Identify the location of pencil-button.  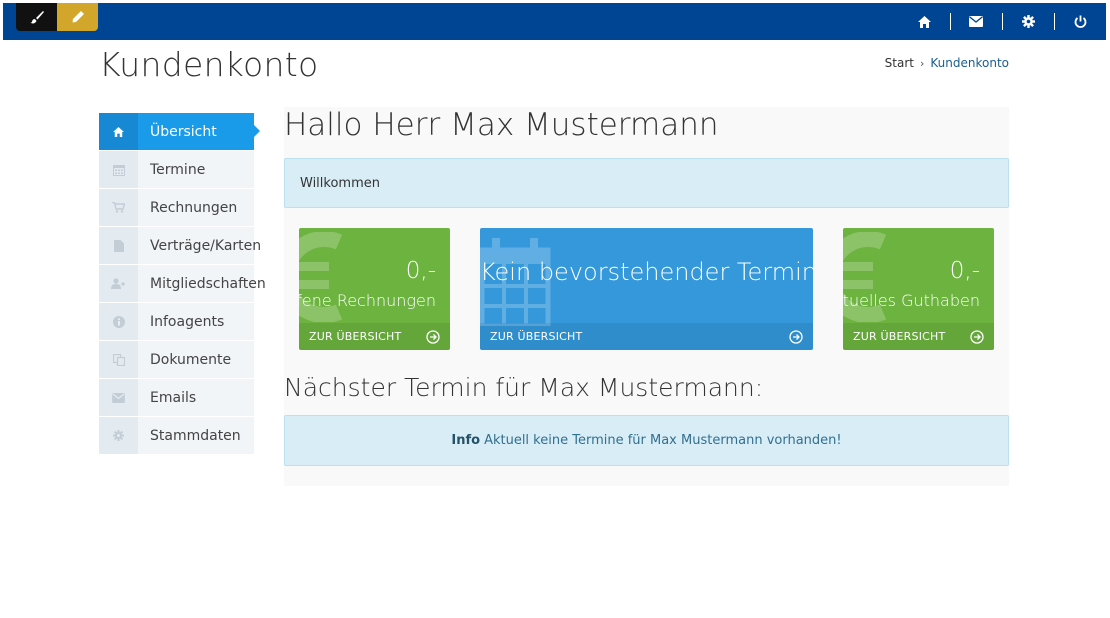
(77, 17).